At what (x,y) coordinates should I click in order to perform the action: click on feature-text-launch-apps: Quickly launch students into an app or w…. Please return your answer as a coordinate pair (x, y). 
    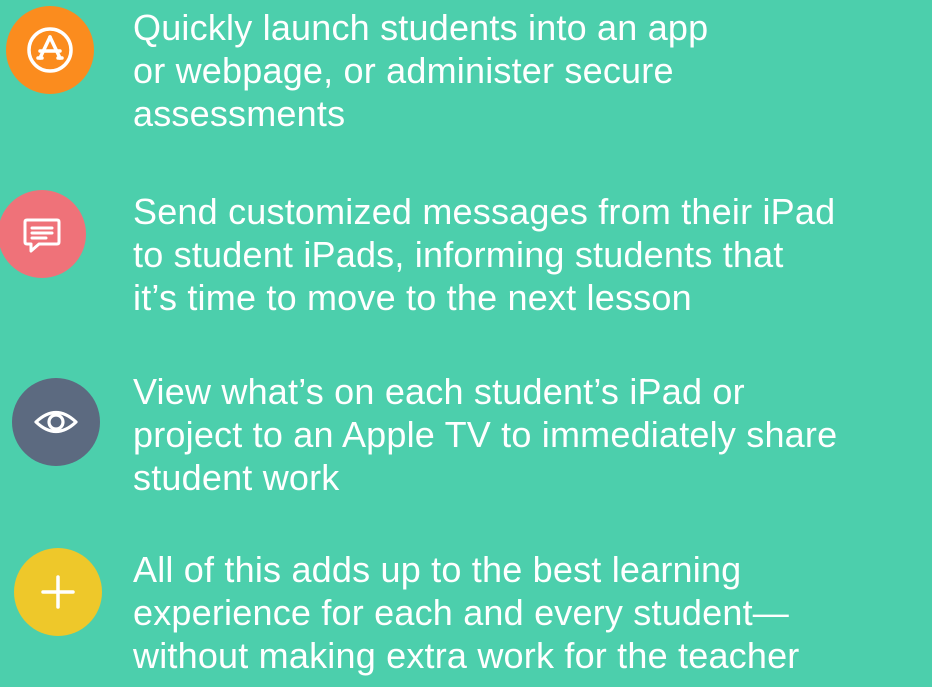
    Looking at the image, I should click on (421, 70).